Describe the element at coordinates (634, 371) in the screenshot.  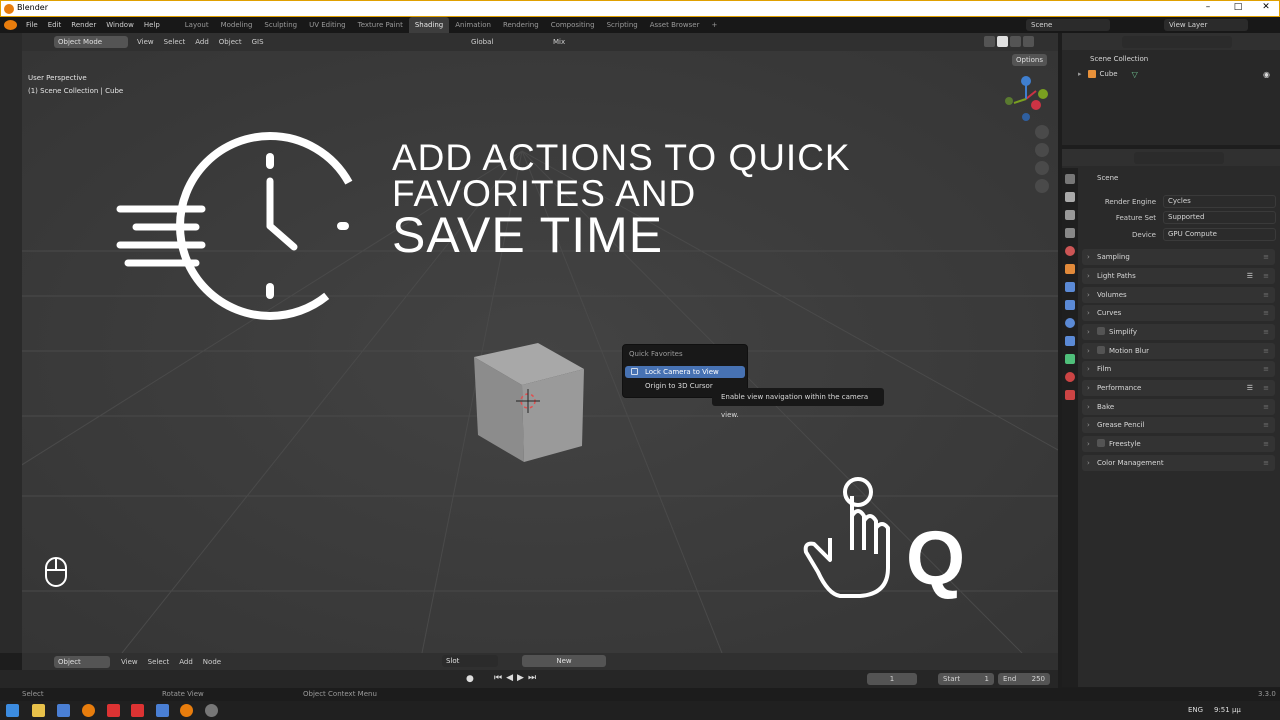
I see `checkbox-icon` at that location.